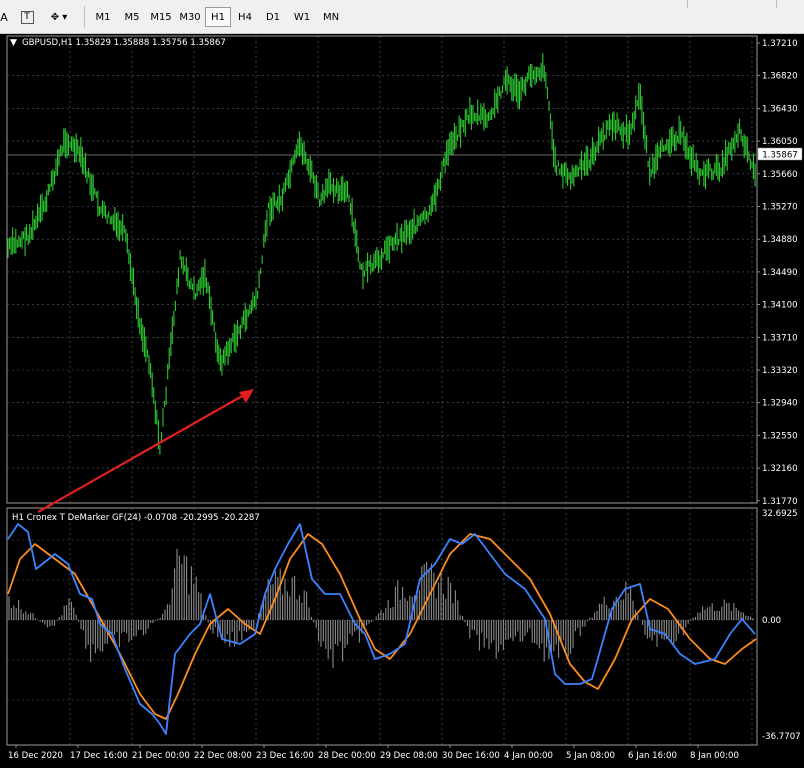  What do you see at coordinates (780, 404) in the screenshot?
I see `price-label: 1.32940` at bounding box center [780, 404].